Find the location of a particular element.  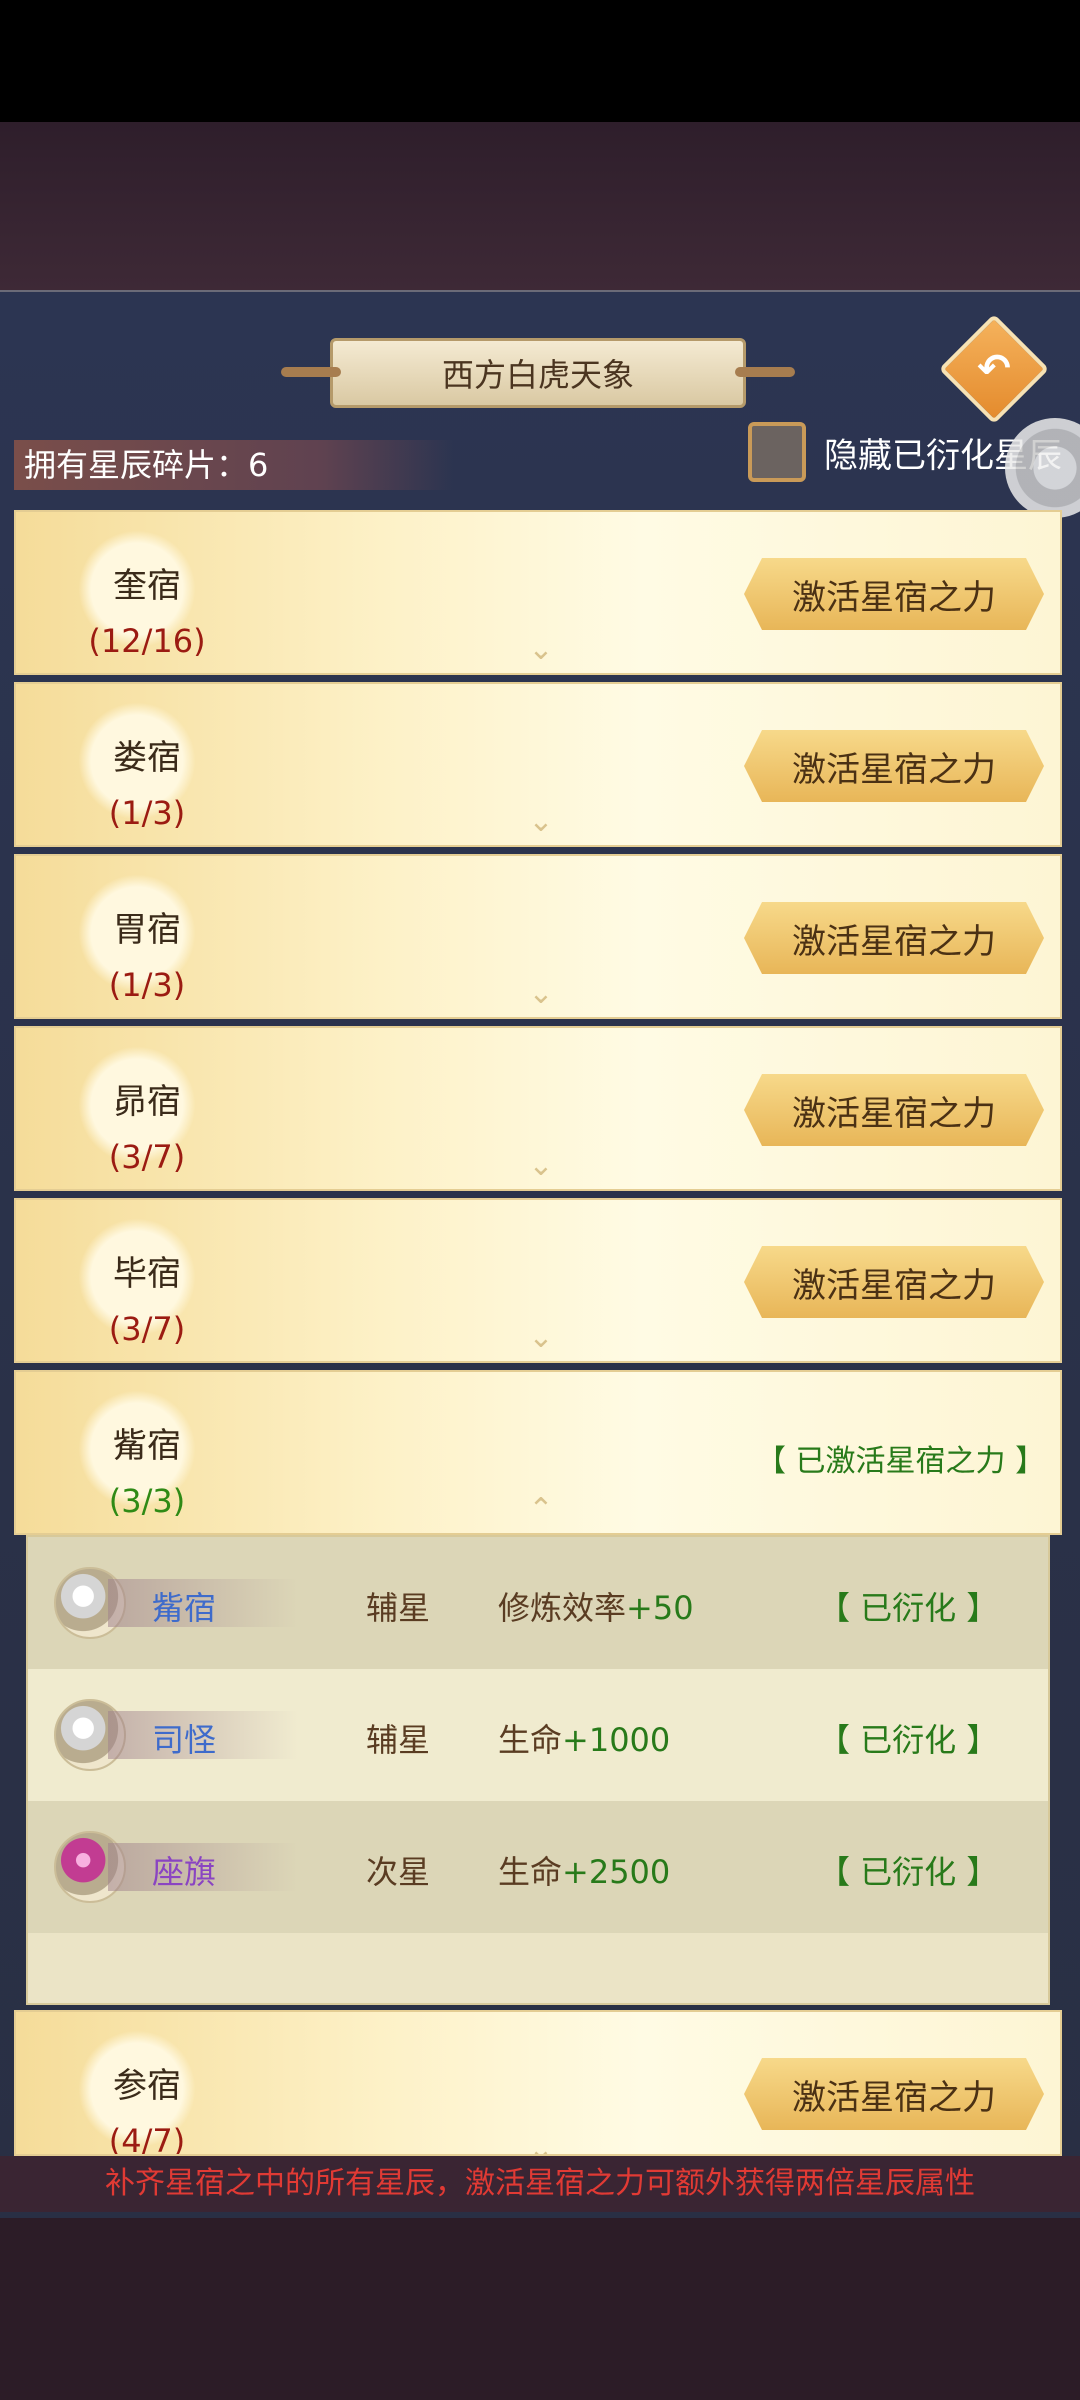

star-effect: 修炼效率+50 is located at coordinates (596, 1606).